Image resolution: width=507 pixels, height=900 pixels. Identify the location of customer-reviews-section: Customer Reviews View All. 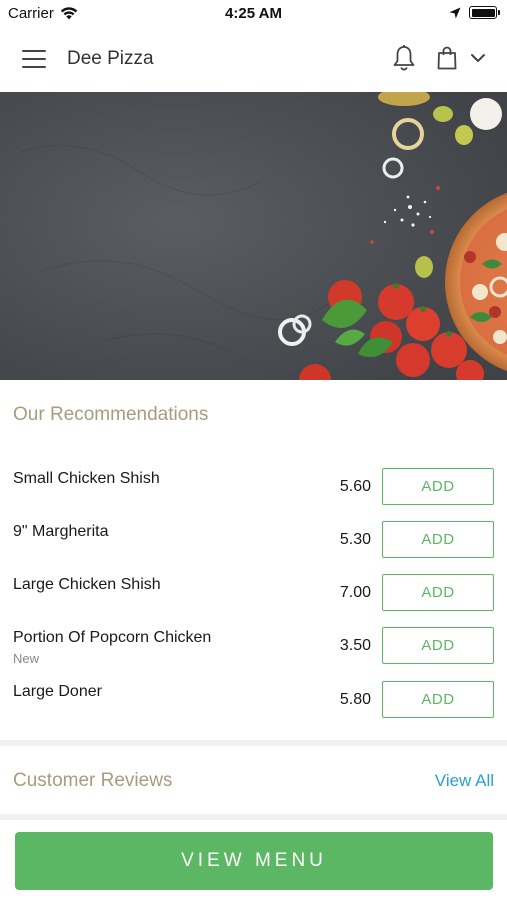
(253, 780).